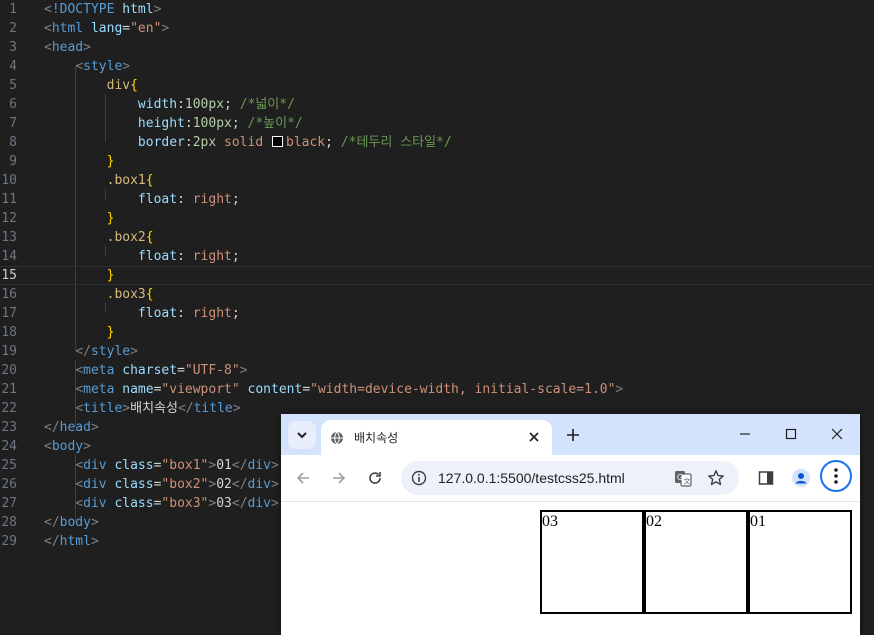 This screenshot has width=874, height=635. Describe the element at coordinates (437, 47) in the screenshot. I see `code-line: 3 <head>` at that location.